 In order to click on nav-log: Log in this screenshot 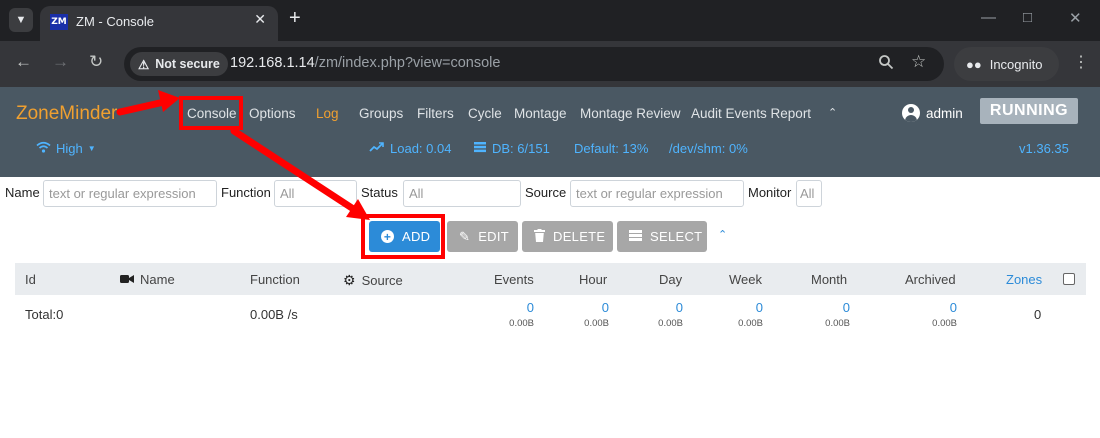, I will do `click(327, 113)`.